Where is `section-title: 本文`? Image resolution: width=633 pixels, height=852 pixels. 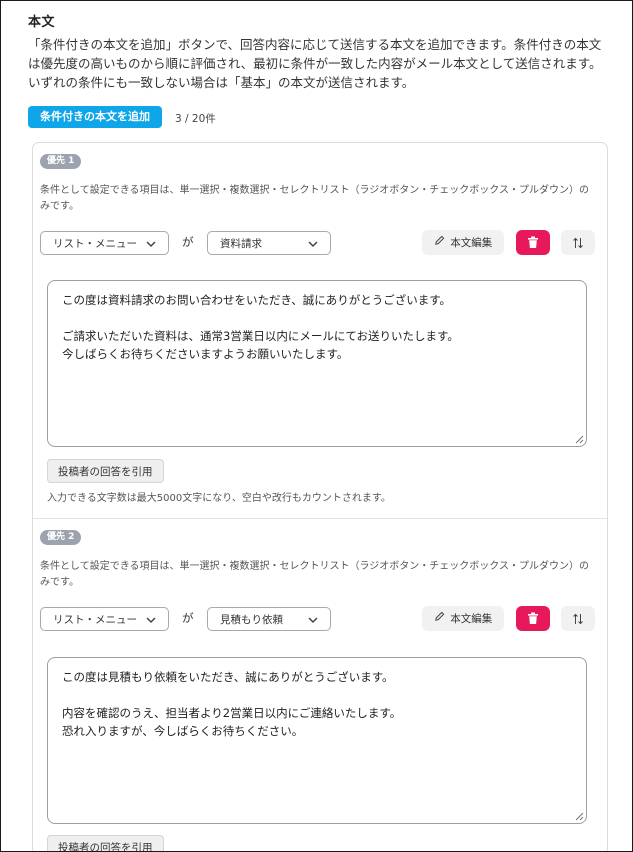
section-title: 本文 is located at coordinates (42, 22).